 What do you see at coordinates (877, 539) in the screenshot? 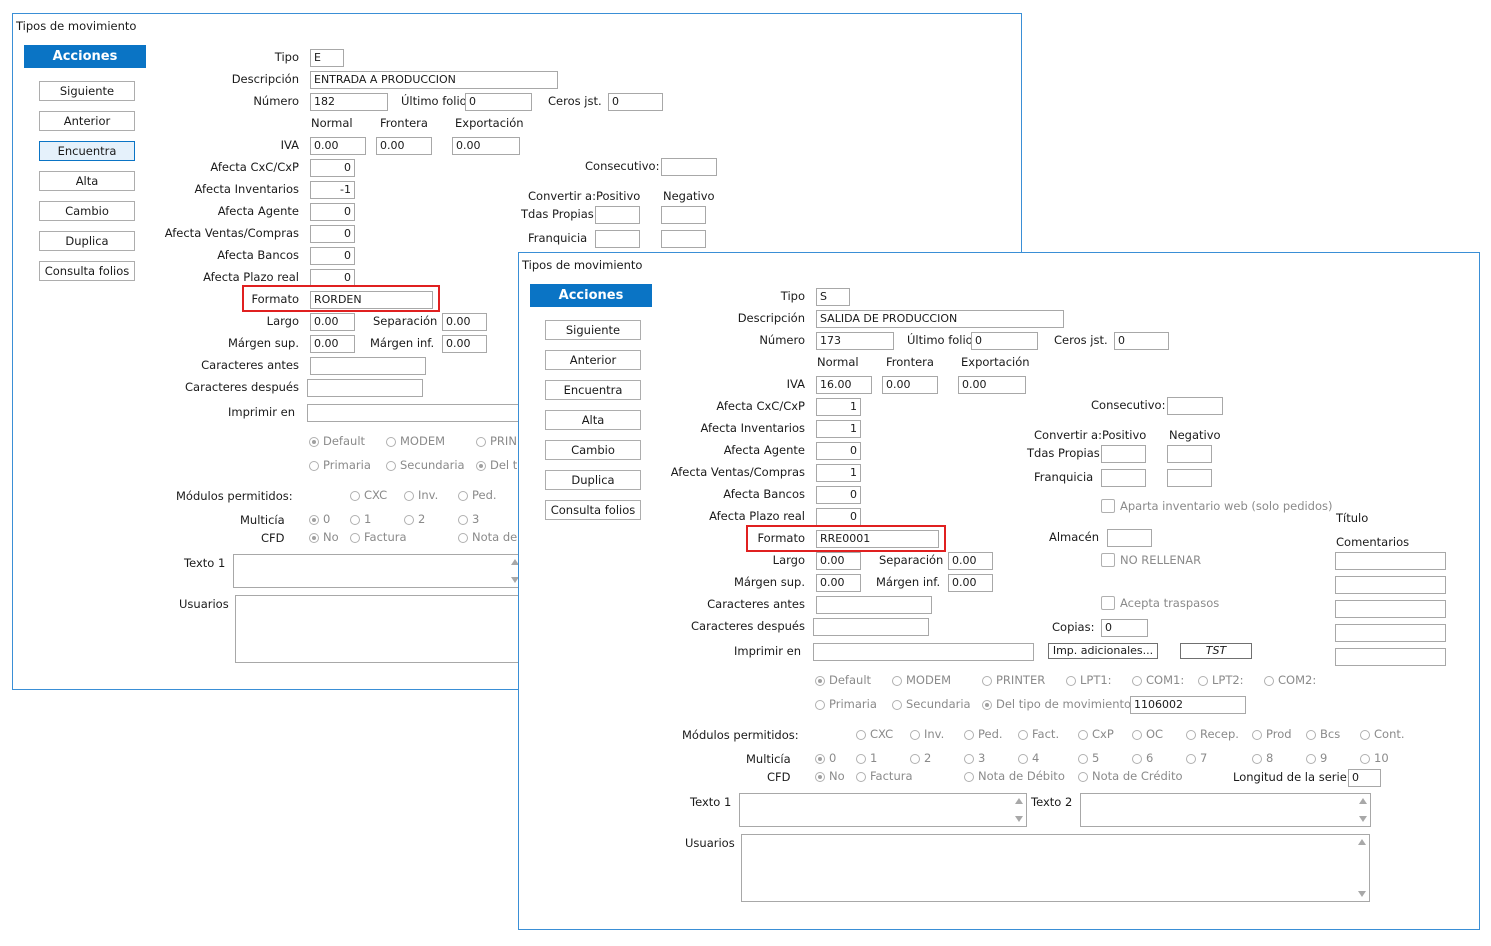
I see `formato-field: RRE0001` at bounding box center [877, 539].